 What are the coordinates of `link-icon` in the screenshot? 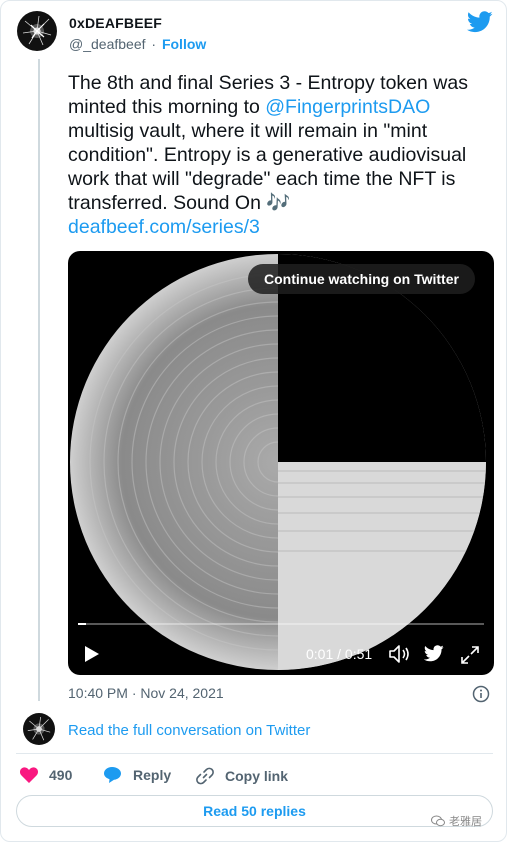 It's located at (205, 776).